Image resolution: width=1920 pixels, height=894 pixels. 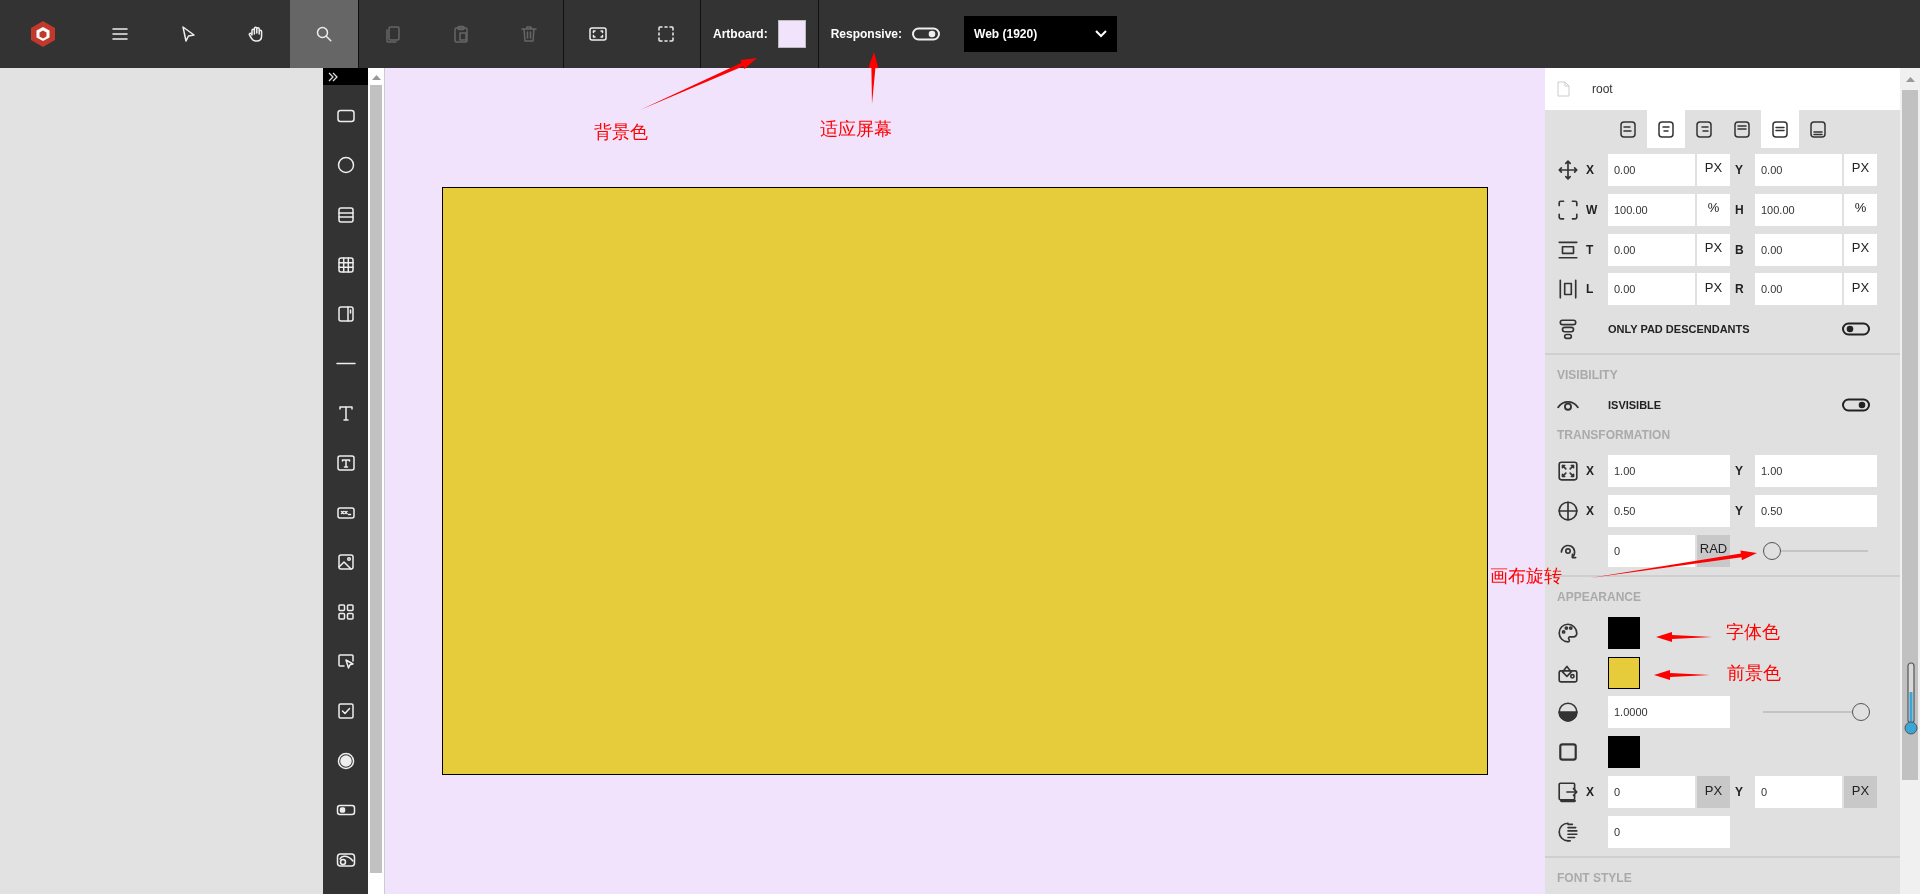 I want to click on copy-icon, so click(x=393, y=34).